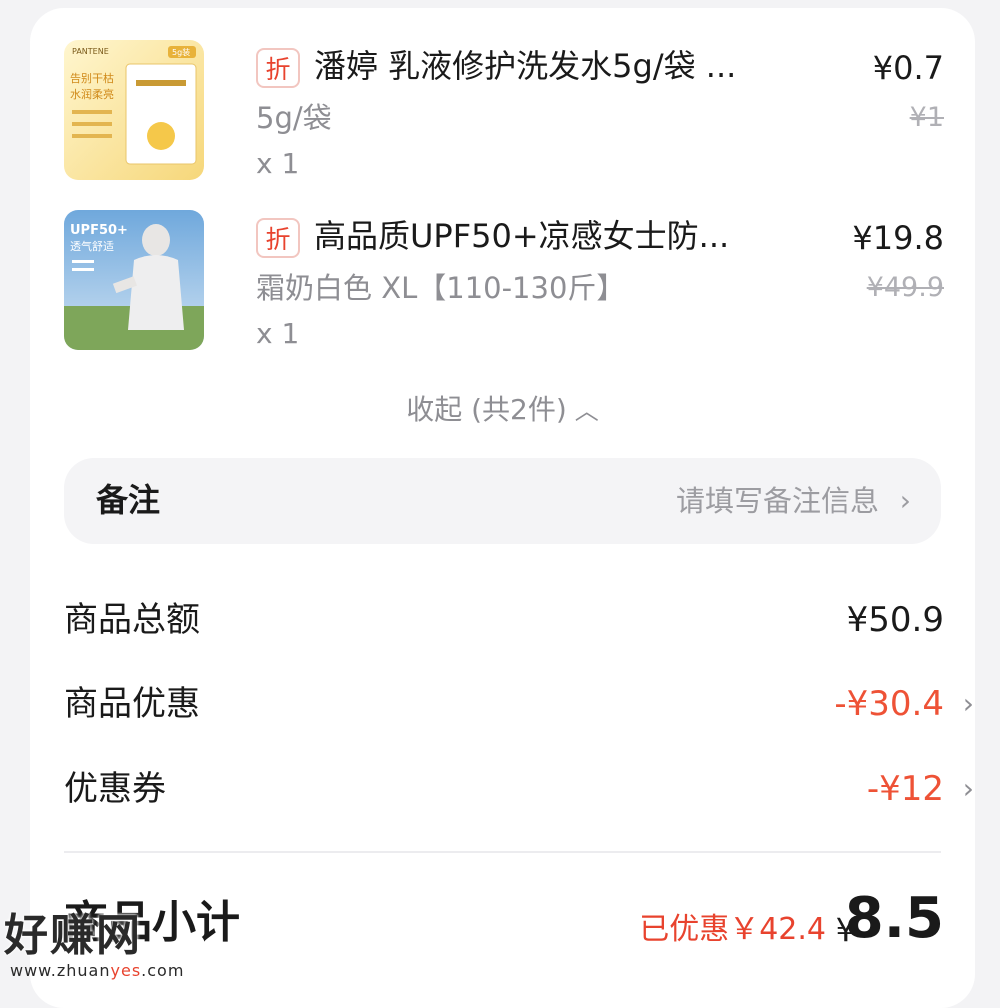  Describe the element at coordinates (502, 501) in the screenshot. I see `remark-field: 备注 请填写备注信息 ›` at that location.